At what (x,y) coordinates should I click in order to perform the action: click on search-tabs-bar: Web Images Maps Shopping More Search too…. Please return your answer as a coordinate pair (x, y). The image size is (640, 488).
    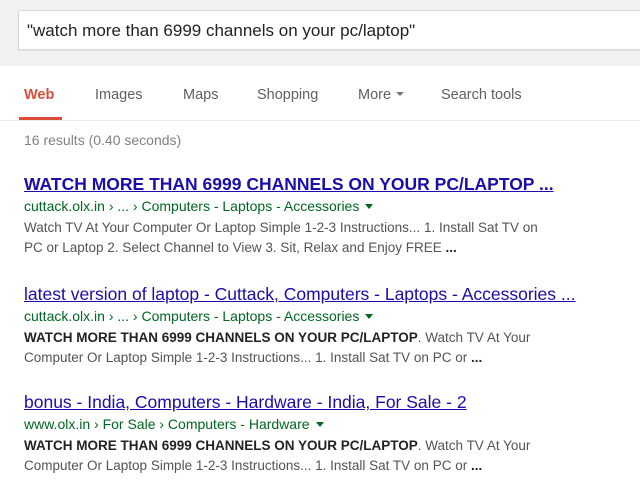
    Looking at the image, I should click on (320, 93).